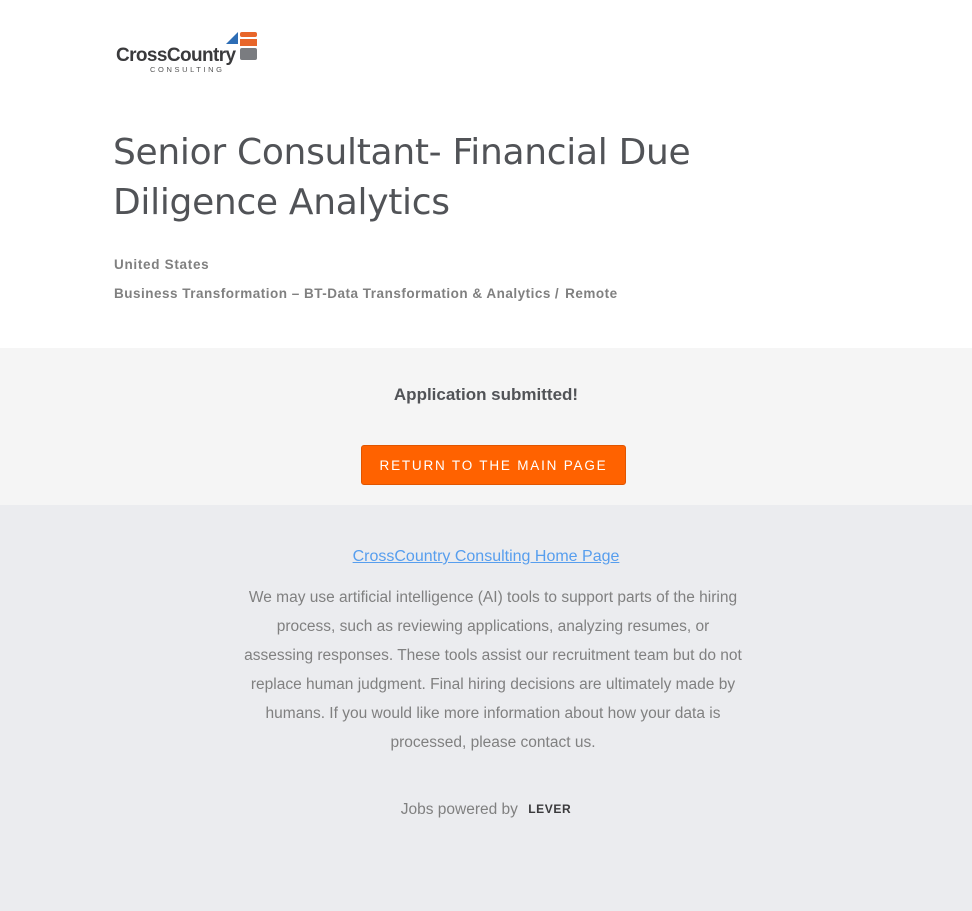 This screenshot has width=972, height=911. Describe the element at coordinates (493, 465) in the screenshot. I see `return-main-page-button: RETURN TO THE MAIN PAGE` at that location.